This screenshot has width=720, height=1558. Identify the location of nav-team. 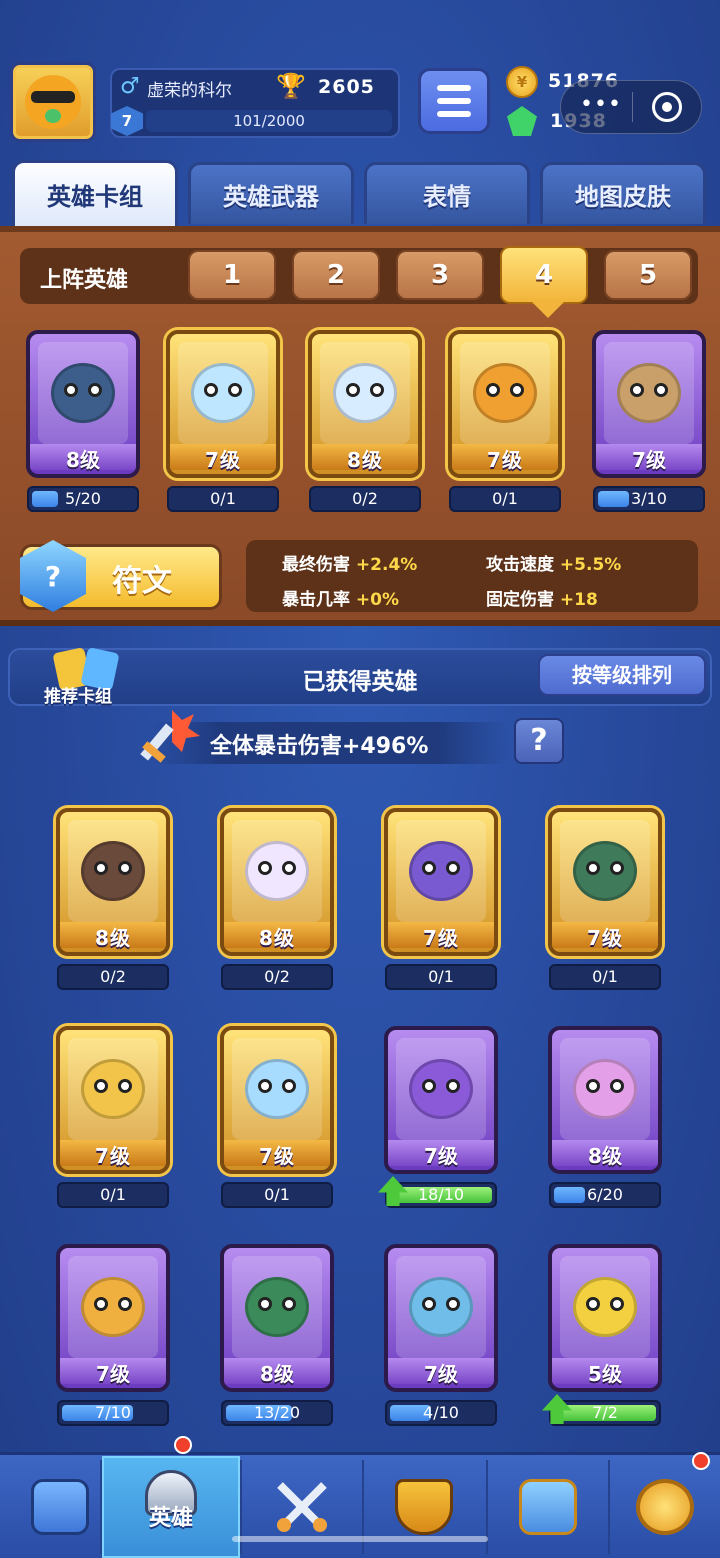
(548, 1507).